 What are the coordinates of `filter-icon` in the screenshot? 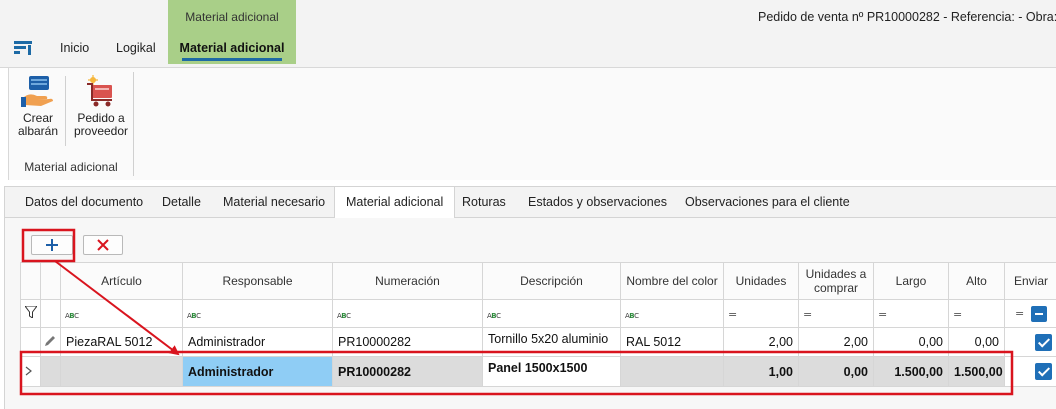 It's located at (31, 312).